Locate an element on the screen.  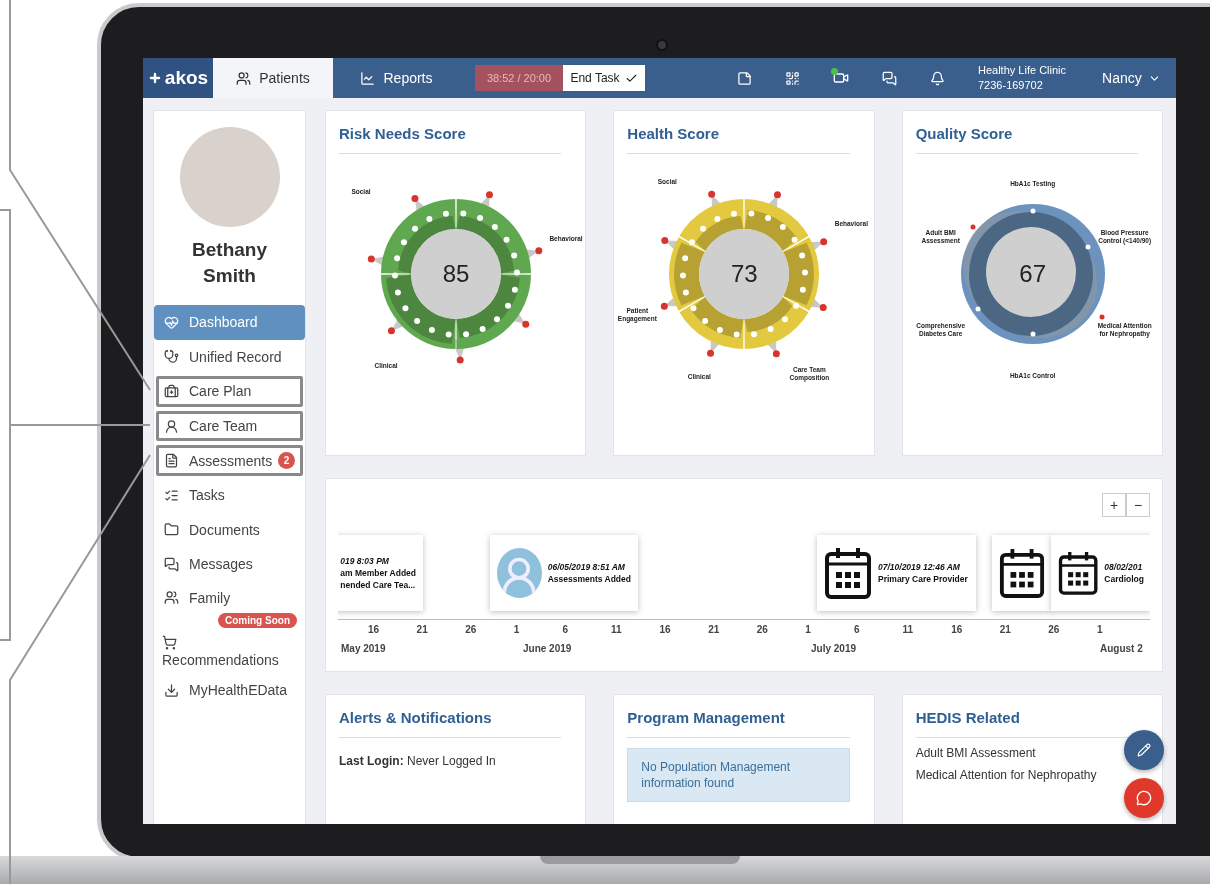
patient-name: Bethany Smith is located at coordinates (229, 263).